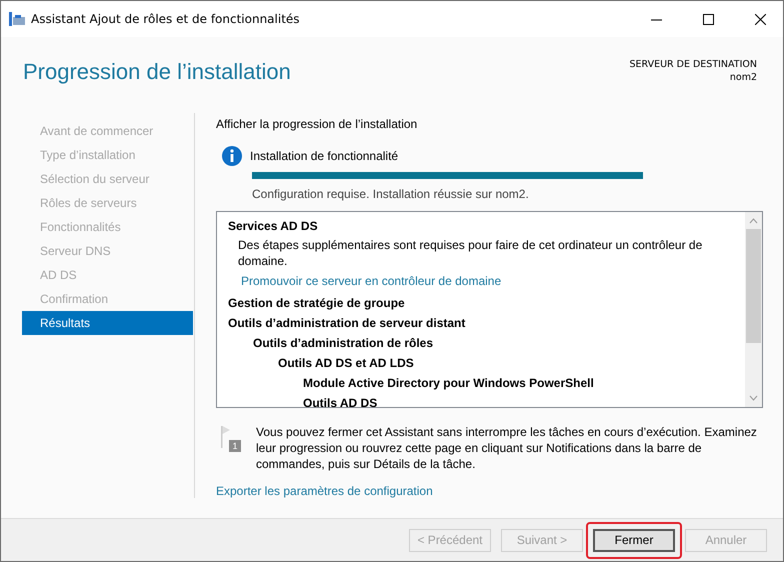 The width and height of the screenshot is (784, 562). Describe the element at coordinates (693, 64) in the screenshot. I see `destination-label: SERVEUR DE DESTINATION` at that location.